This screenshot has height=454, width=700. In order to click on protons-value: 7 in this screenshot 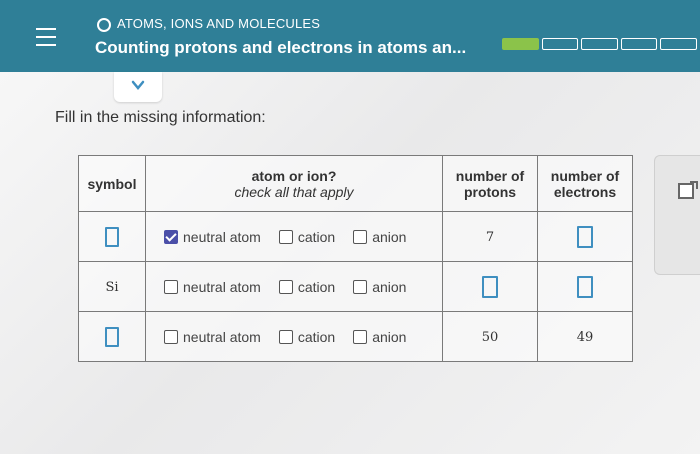, I will do `click(490, 237)`.